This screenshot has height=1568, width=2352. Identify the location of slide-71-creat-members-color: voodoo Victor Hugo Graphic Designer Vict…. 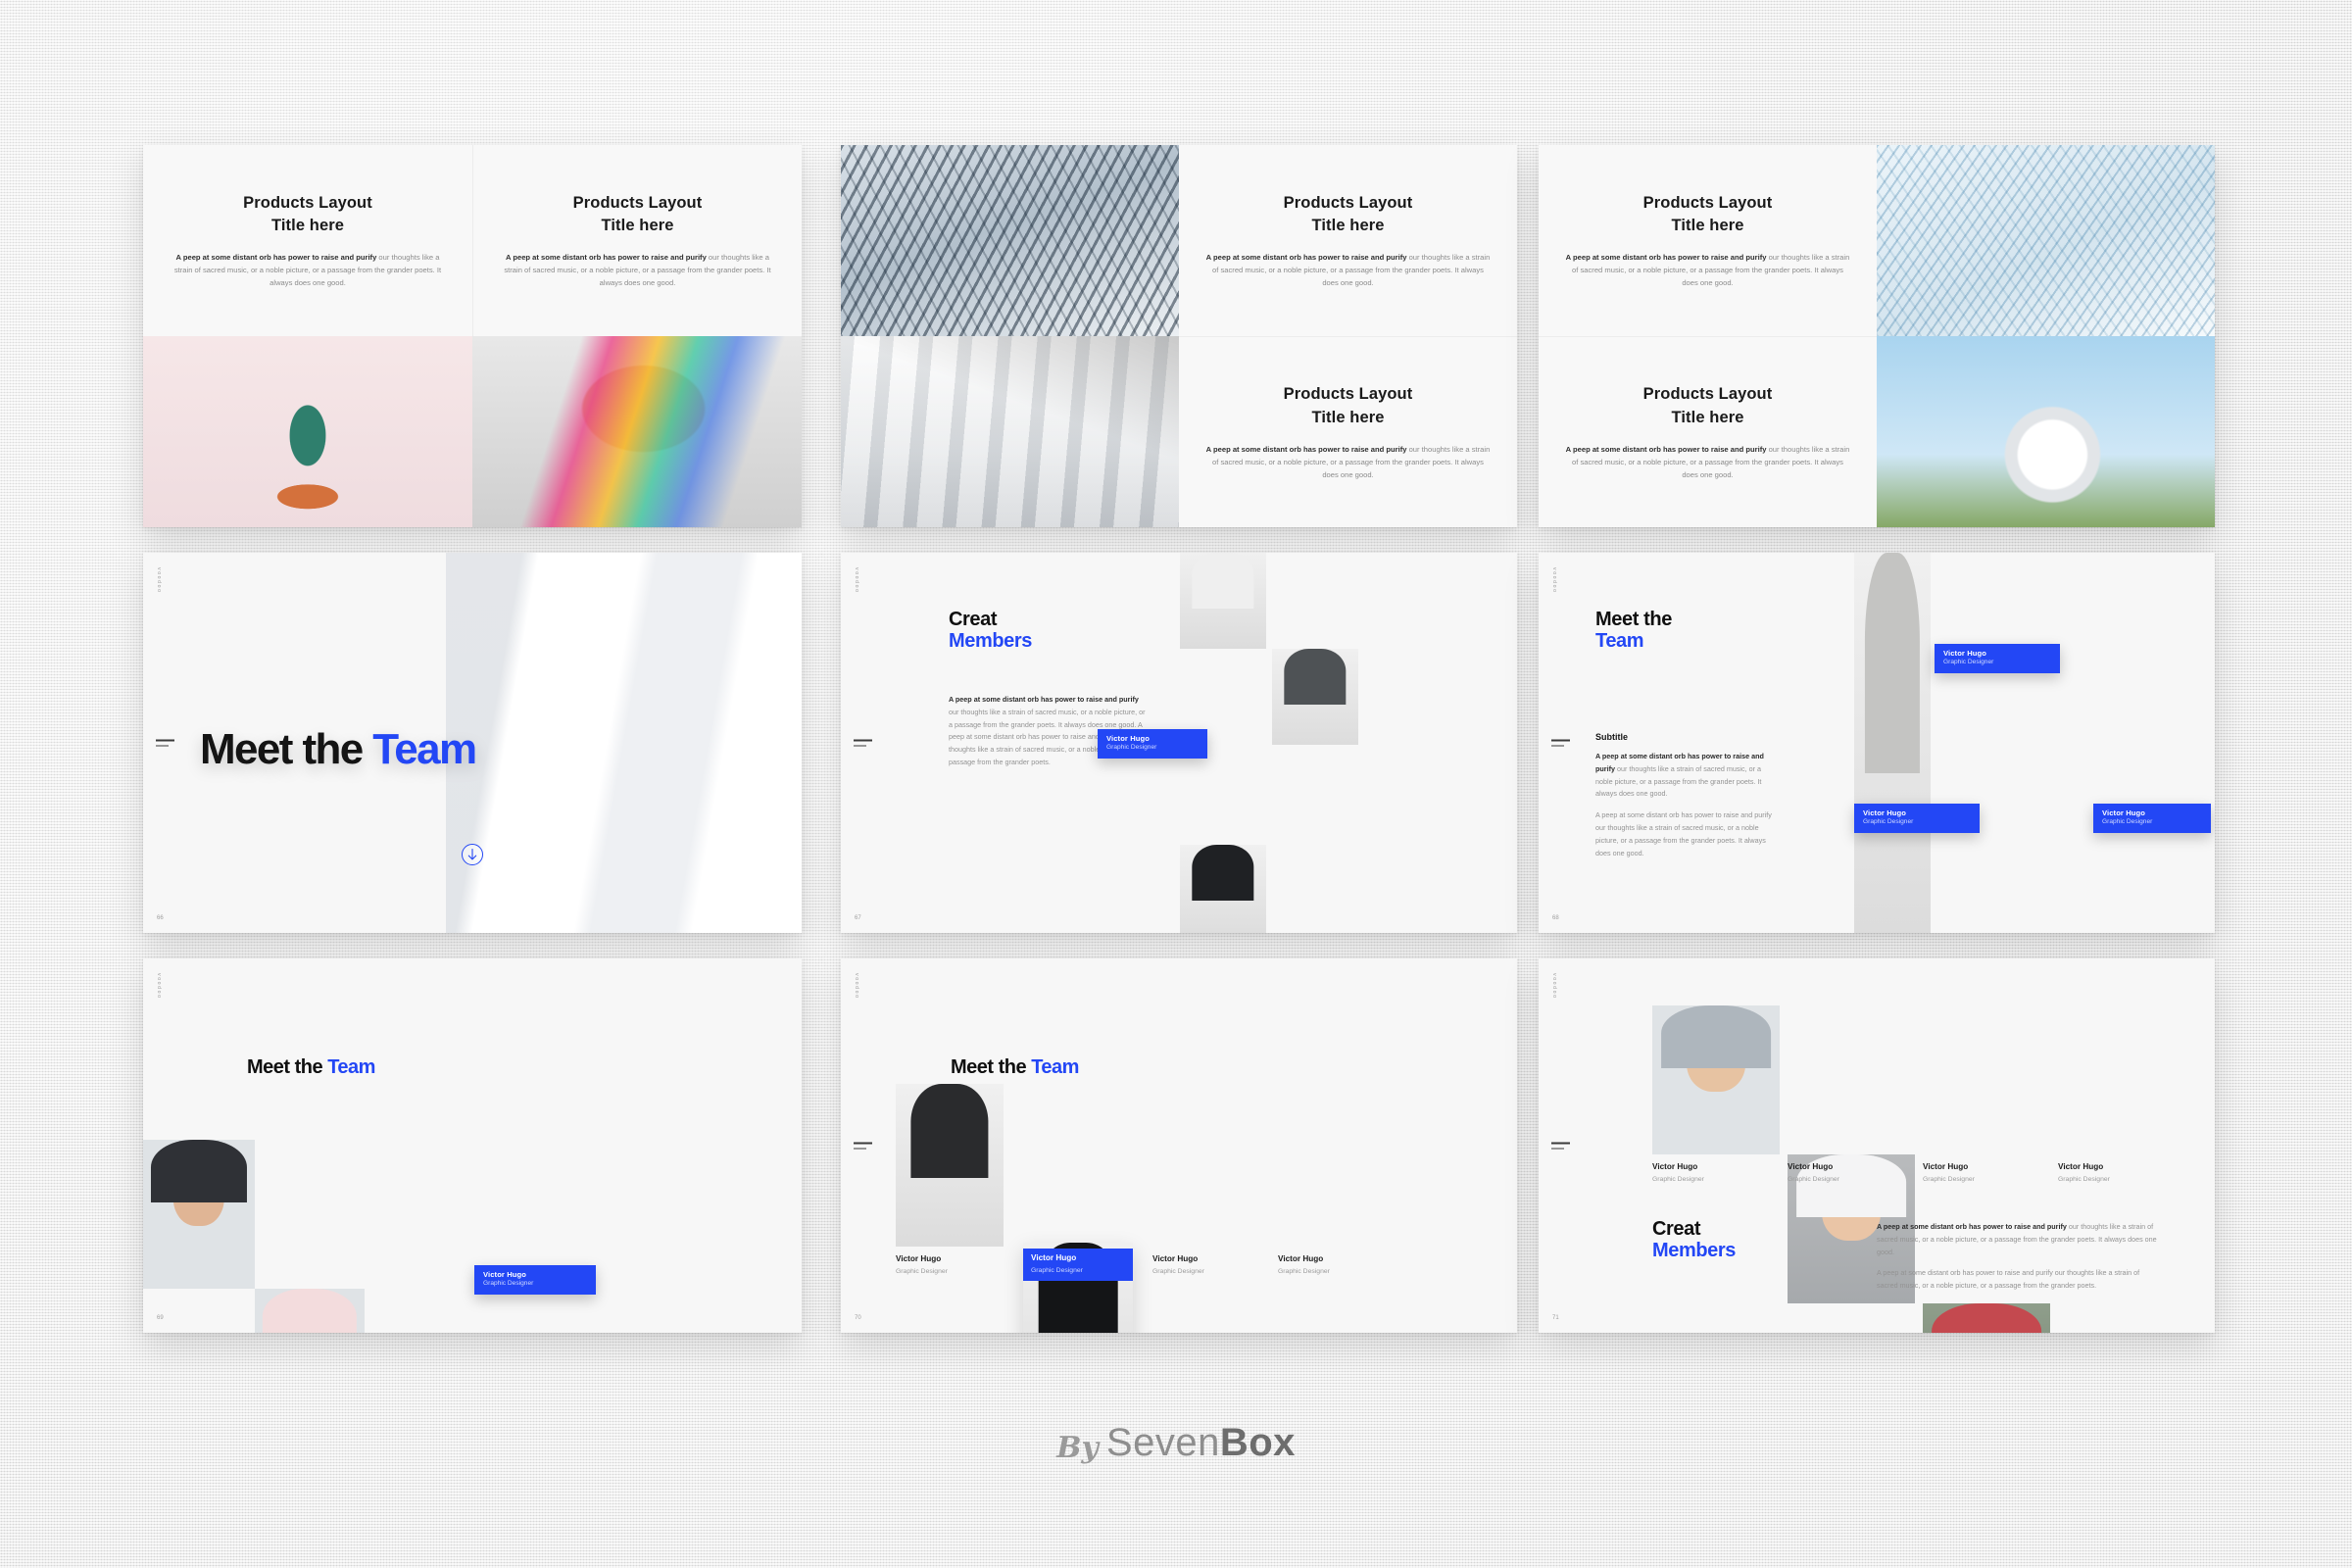
(1877, 1145).